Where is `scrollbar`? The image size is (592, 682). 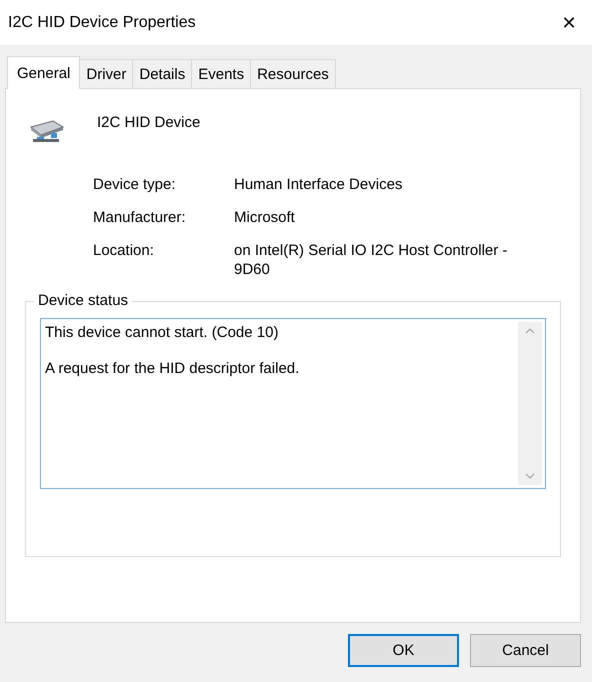 scrollbar is located at coordinates (530, 403).